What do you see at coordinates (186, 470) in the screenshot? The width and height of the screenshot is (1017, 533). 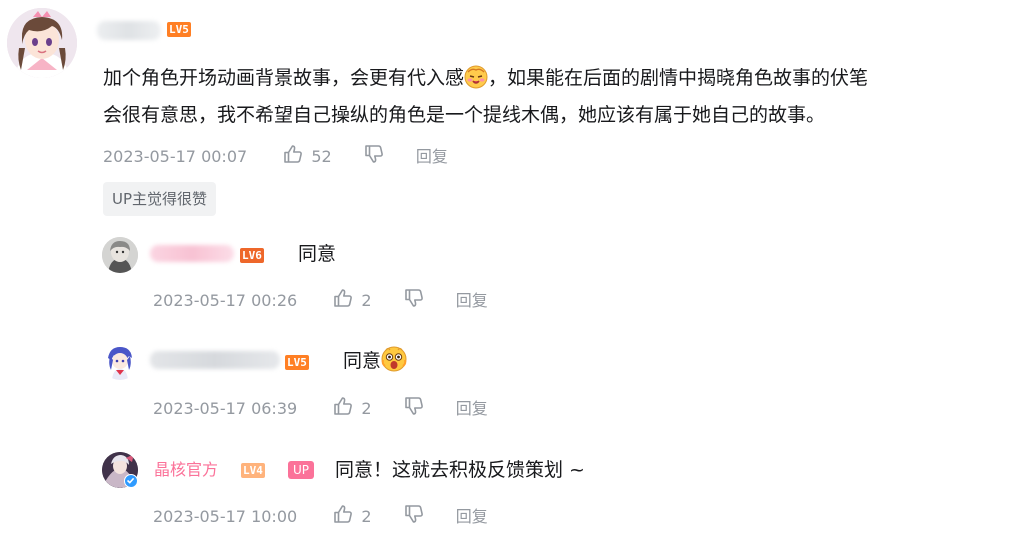 I see `official-username: 晶核官方` at bounding box center [186, 470].